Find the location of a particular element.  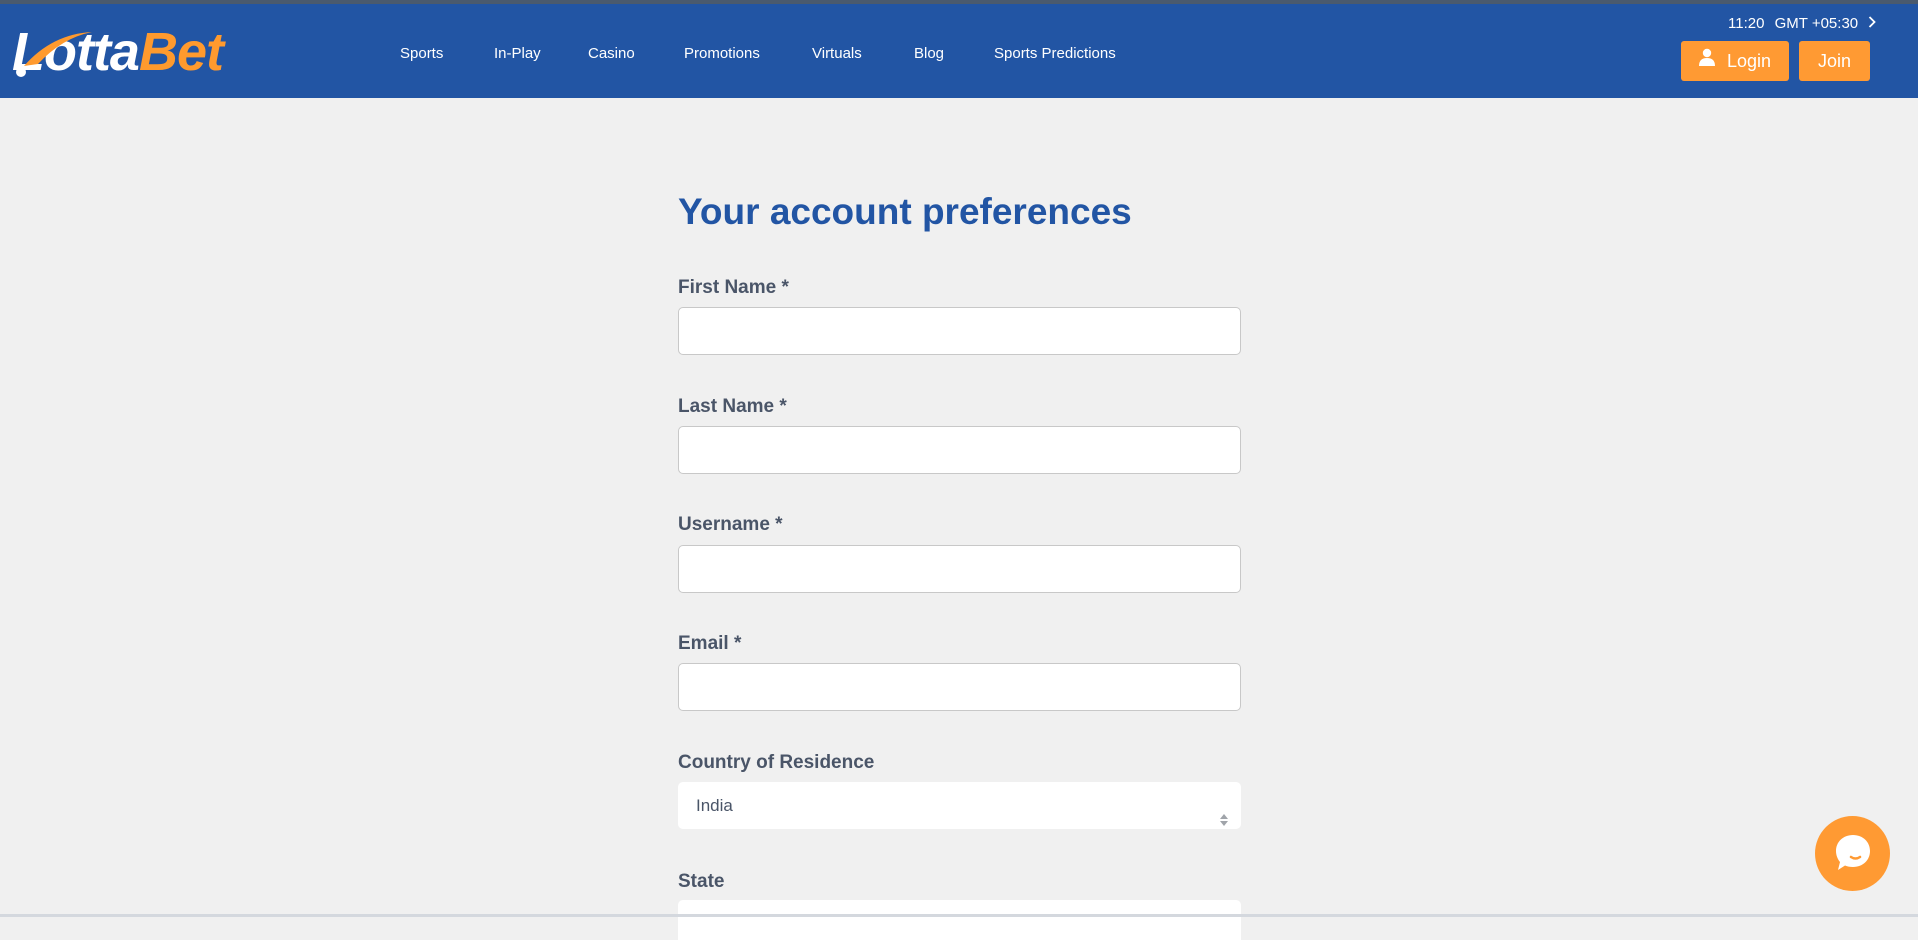

nav-sports-predictions: Sports Predictions is located at coordinates (1055, 54).